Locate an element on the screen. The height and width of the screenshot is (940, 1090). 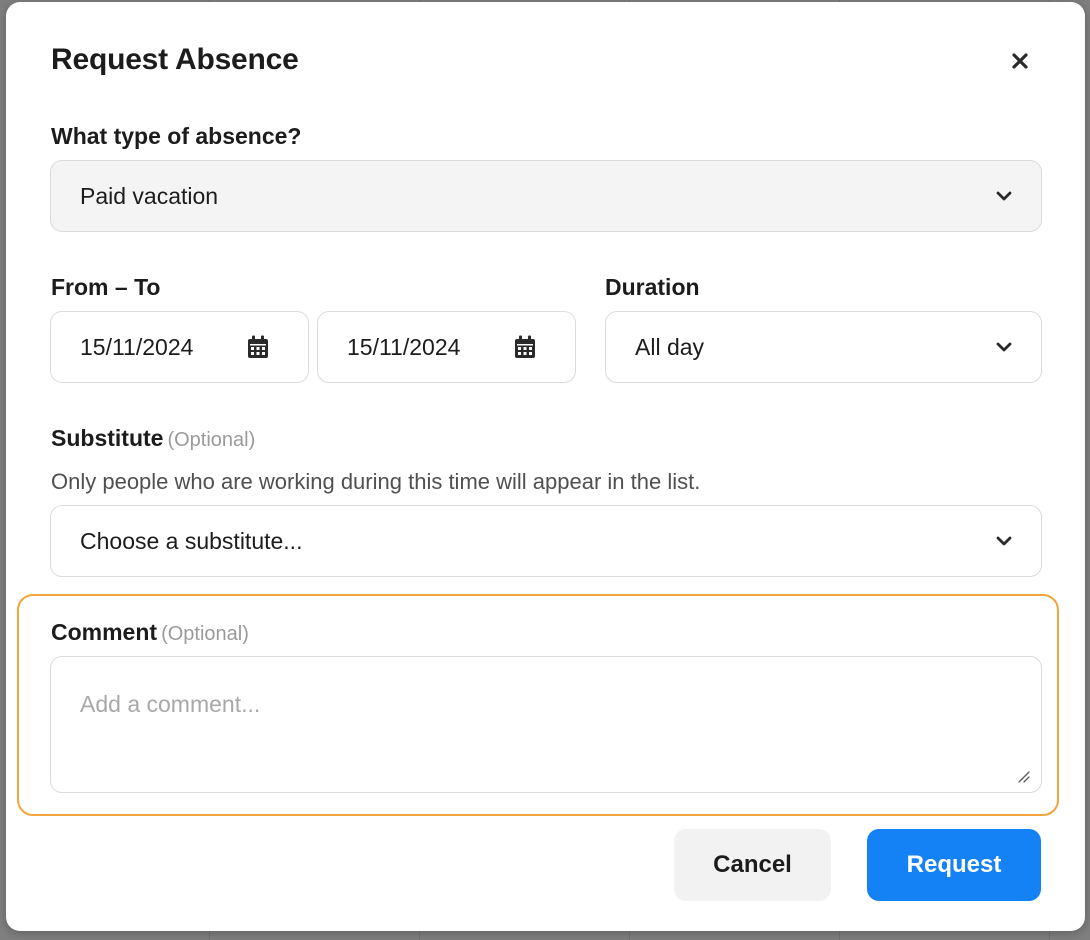
from-to-label: From – To is located at coordinates (106, 287).